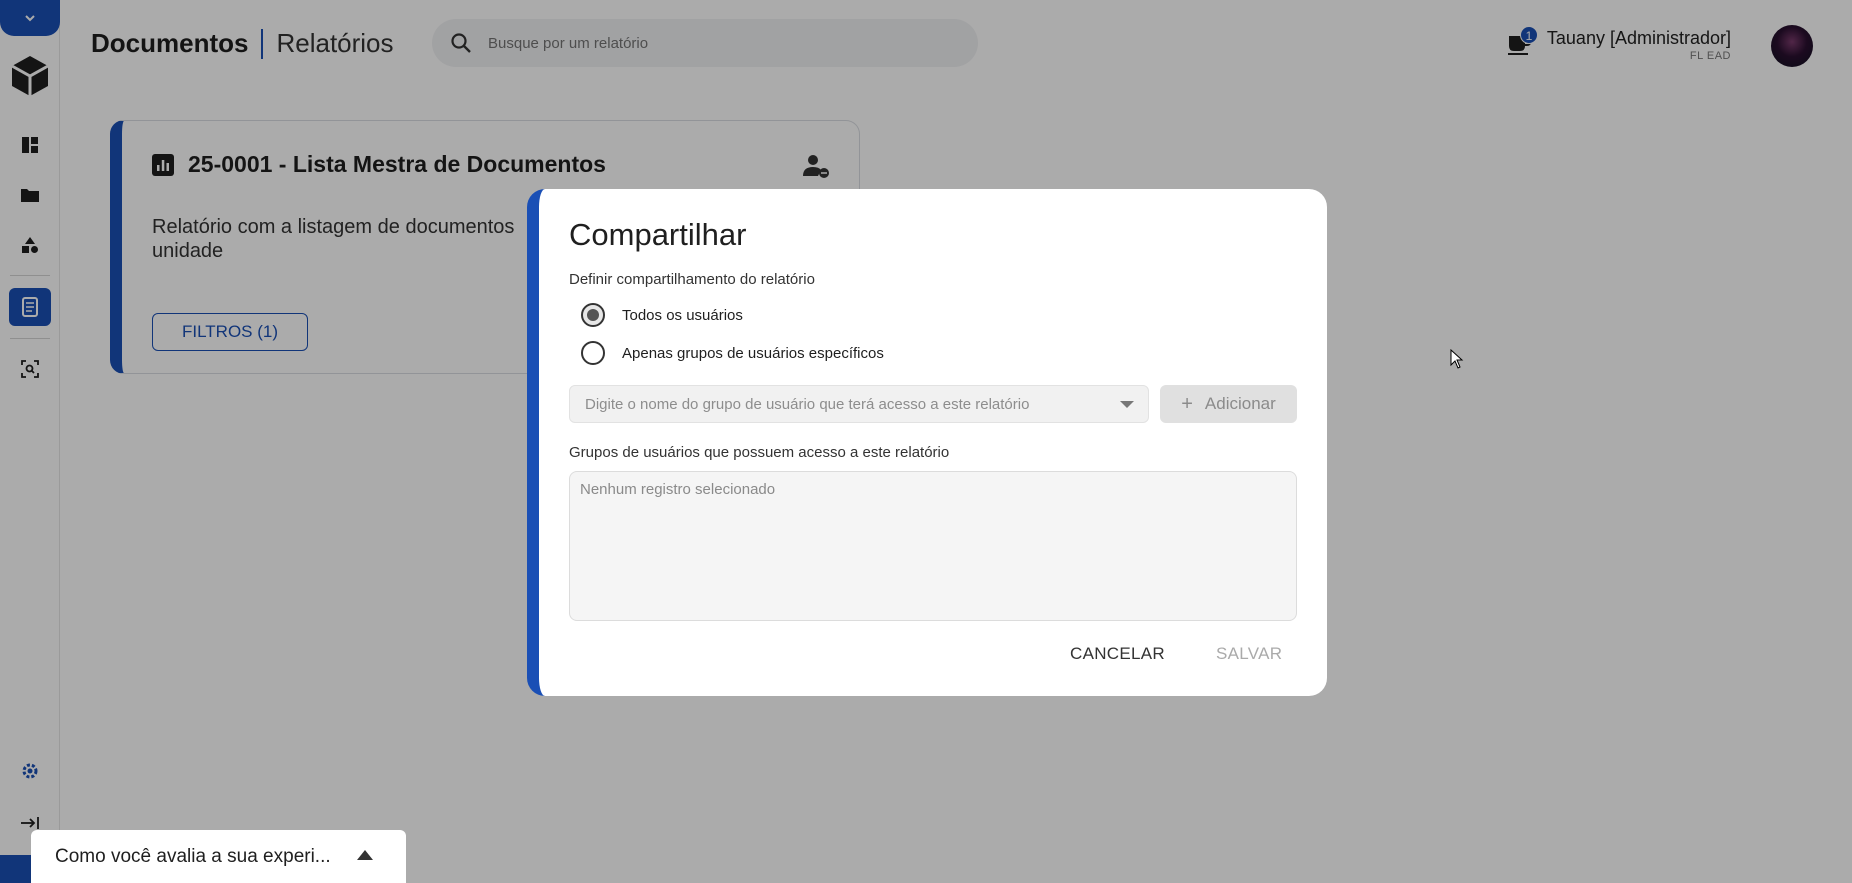 Image resolution: width=1852 pixels, height=883 pixels. I want to click on mouse-cursor-icon, so click(1457, 358).